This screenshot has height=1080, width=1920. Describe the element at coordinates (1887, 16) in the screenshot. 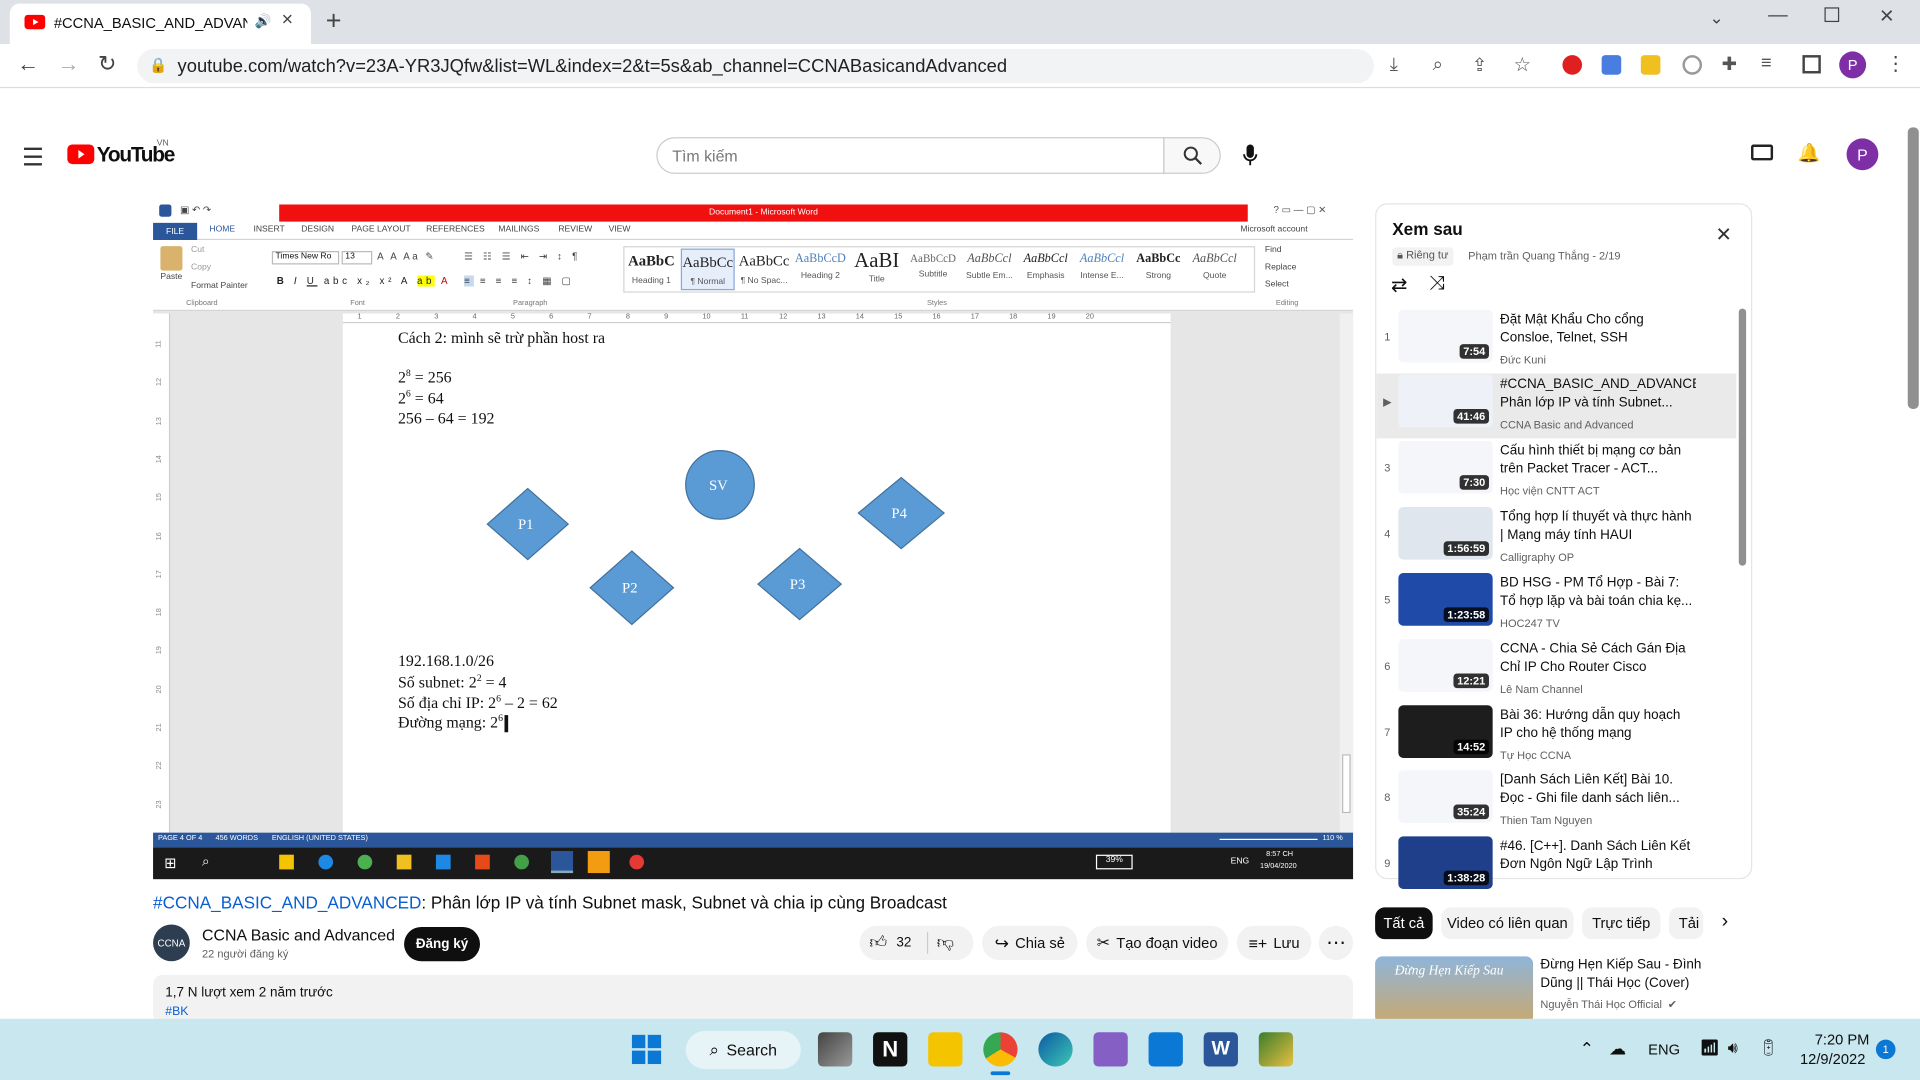

I see `window-close-button: ×` at that location.